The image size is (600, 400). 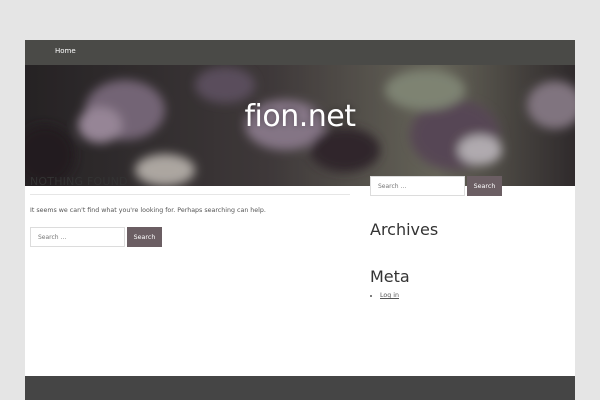 I want to click on sidebar-search-form: Search, so click(x=450, y=186).